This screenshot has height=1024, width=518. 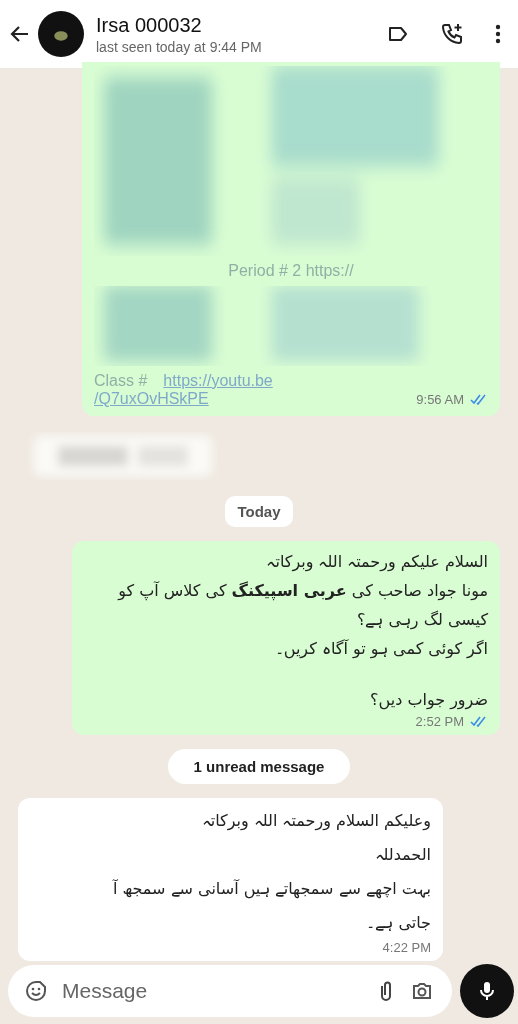 What do you see at coordinates (376, 562) in the screenshot?
I see `message-text: السلام علیکم ورحمتہ اللہ وبرکاتہ` at bounding box center [376, 562].